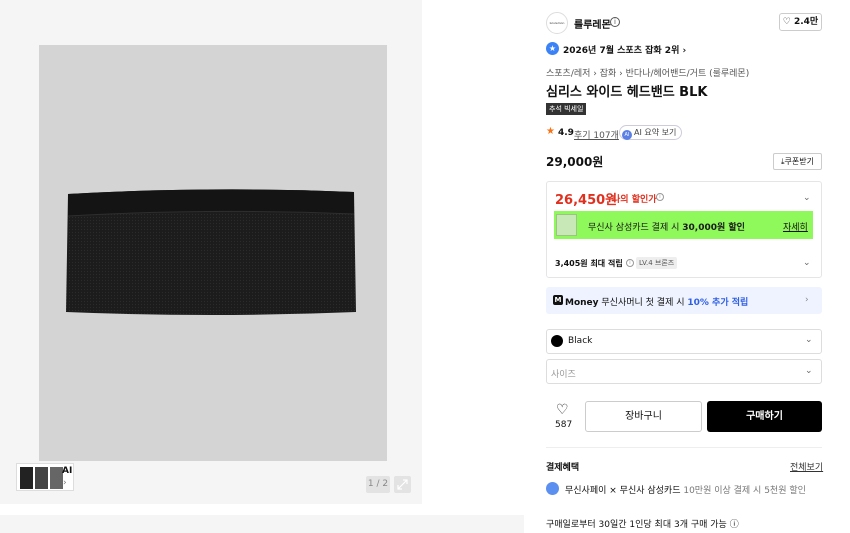 This screenshot has height=533, width=850. Describe the element at coordinates (550, 131) in the screenshot. I see `star-icon: ★` at that location.